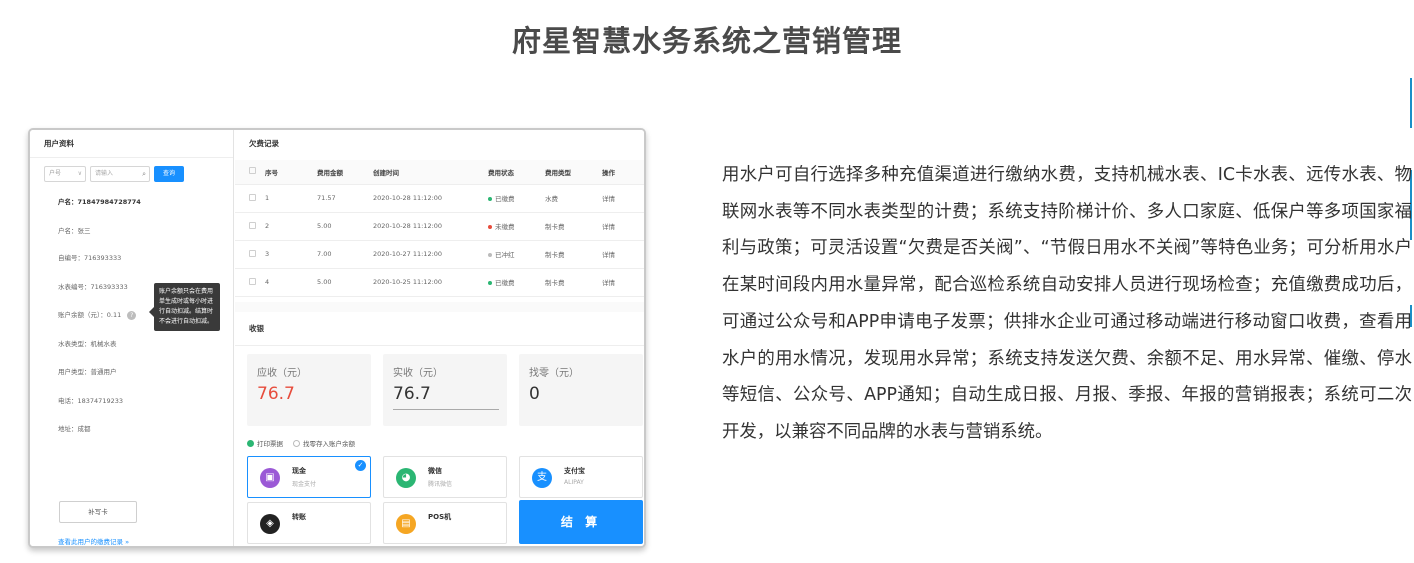 This screenshot has width=1414, height=563. Describe the element at coordinates (74, 231) in the screenshot. I see `field-name: 户名：张三` at that location.